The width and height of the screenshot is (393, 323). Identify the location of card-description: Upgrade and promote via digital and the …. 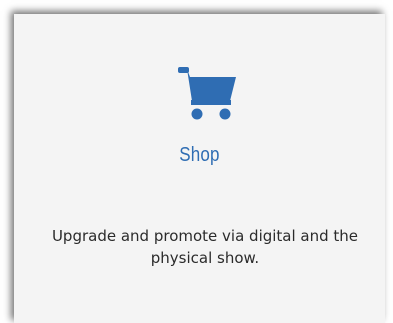
(205, 247).